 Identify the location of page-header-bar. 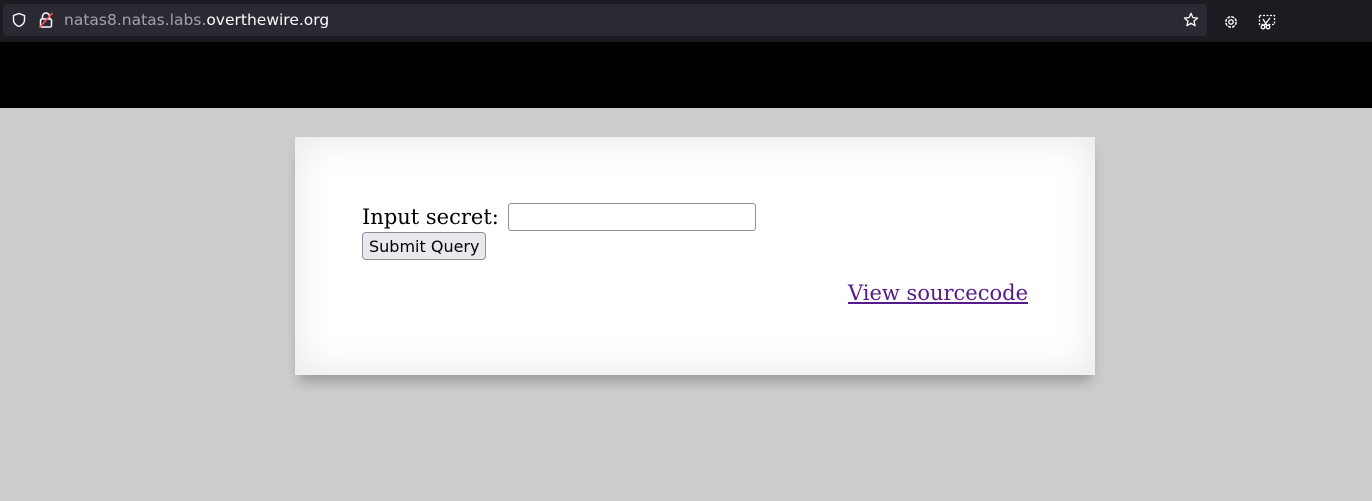
(686, 75).